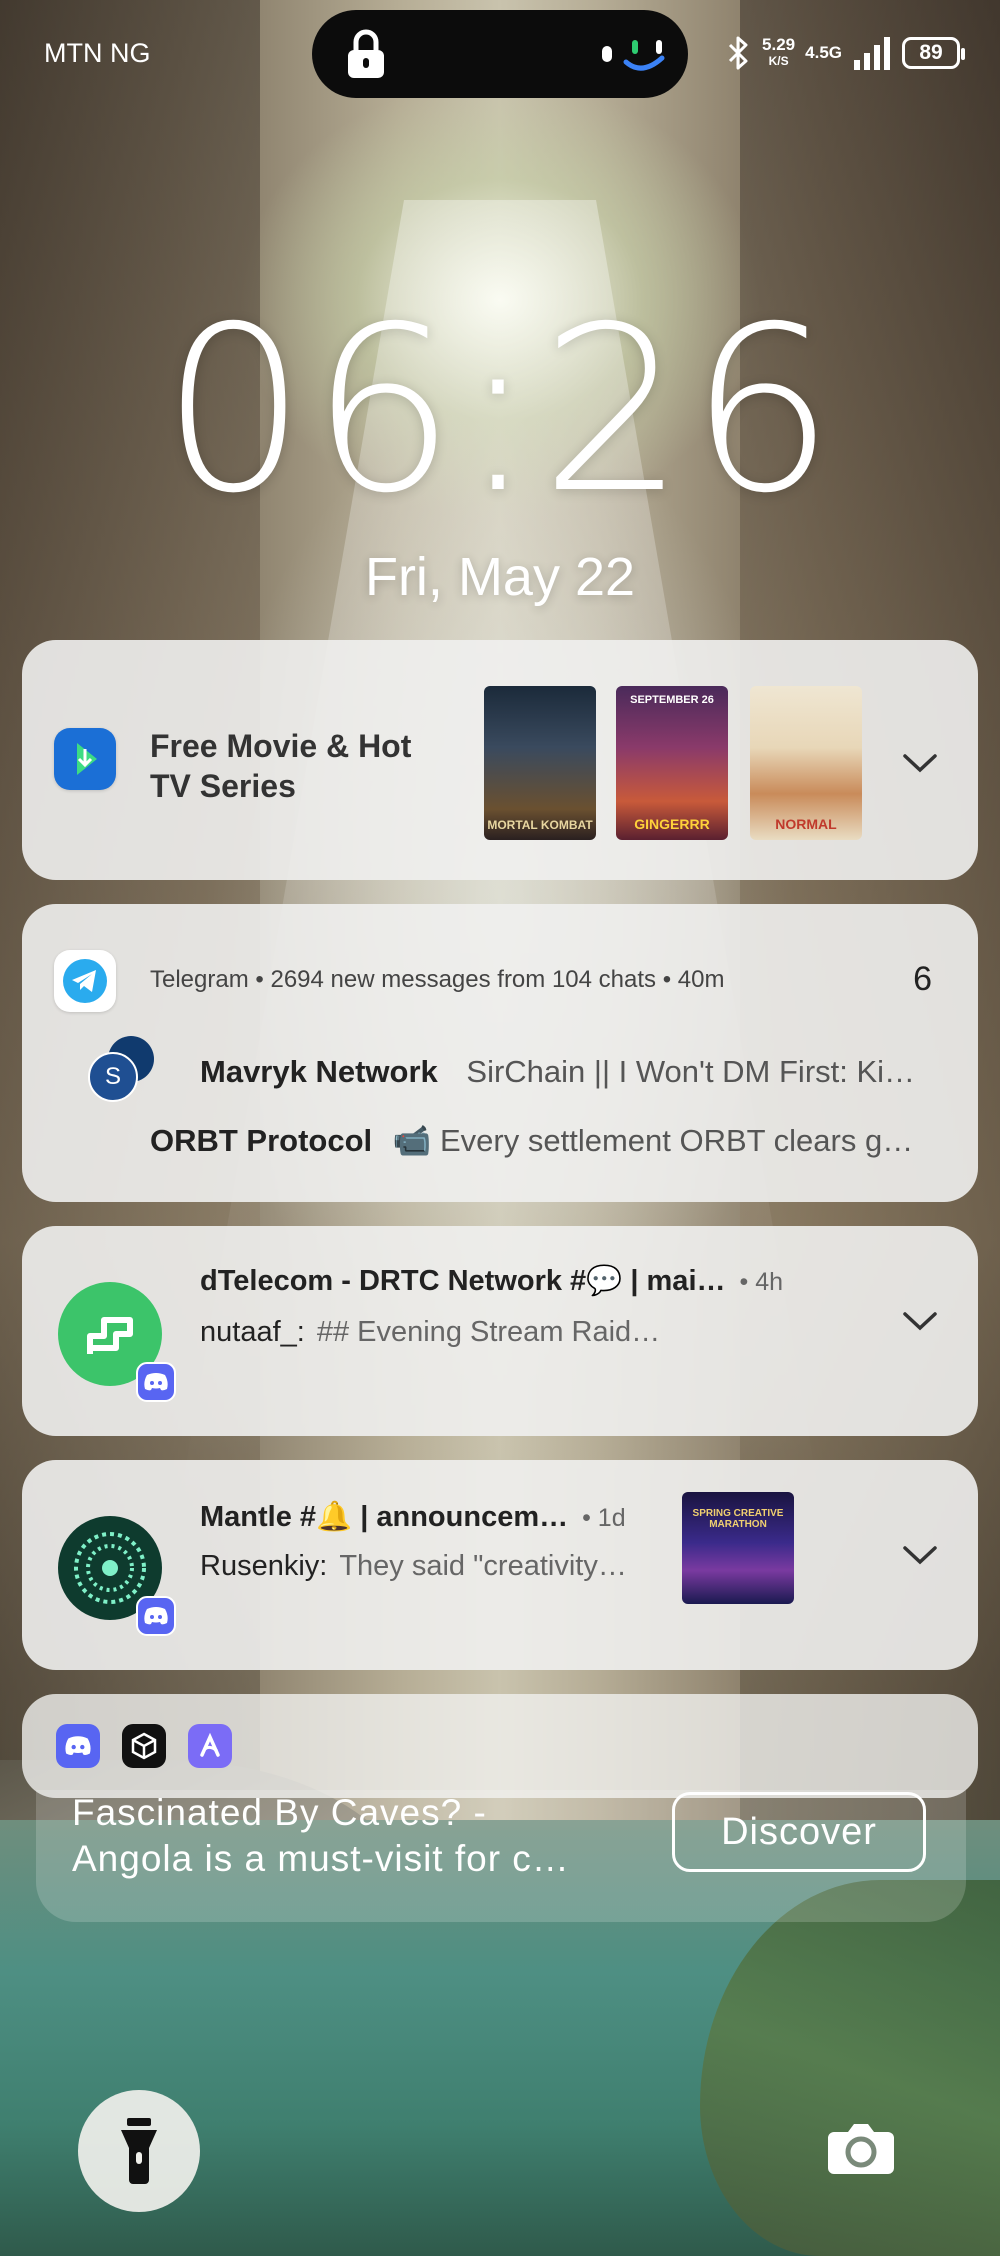 This screenshot has width=1000, height=2256. Describe the element at coordinates (500, 577) in the screenshot. I see `lock-date: Fri, May 22` at that location.